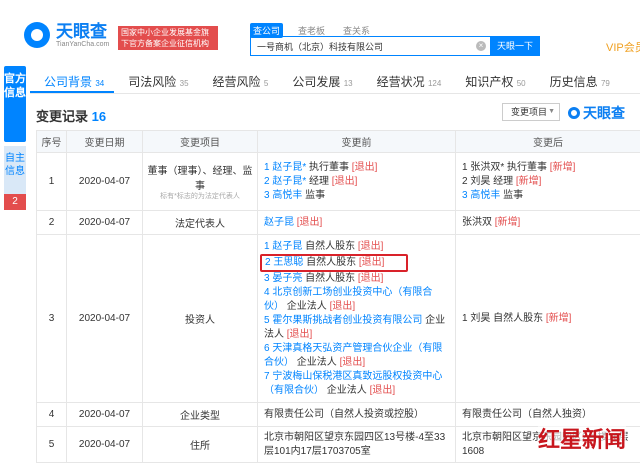 Image resolution: width=640 pixels, height=471 pixels. Describe the element at coordinates (285, 181) in the screenshot. I see `person-link: 2 赵子昆*` at that location.